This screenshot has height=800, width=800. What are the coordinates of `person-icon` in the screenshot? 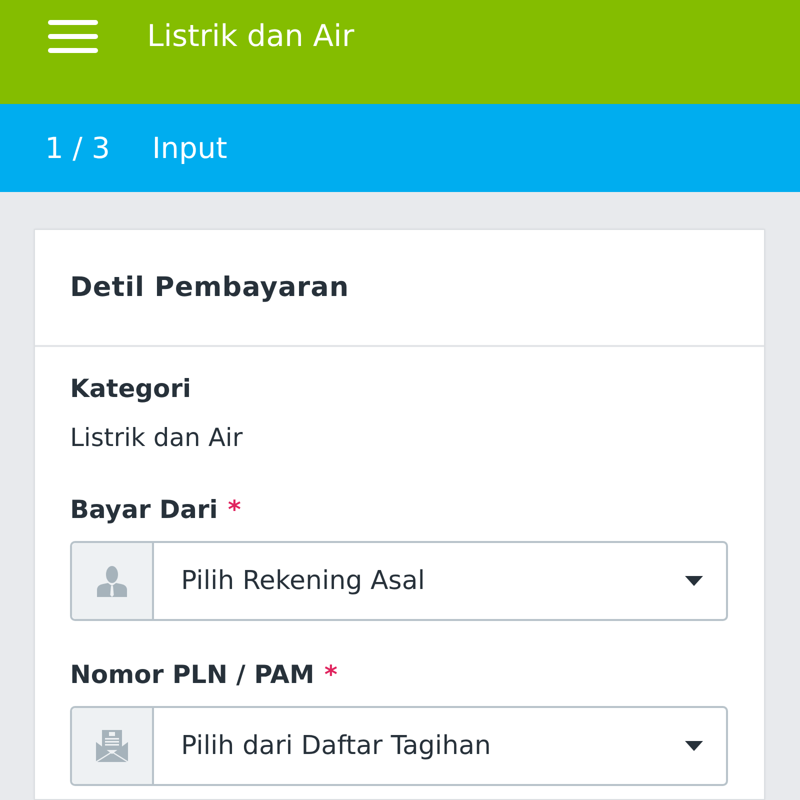 It's located at (112, 581).